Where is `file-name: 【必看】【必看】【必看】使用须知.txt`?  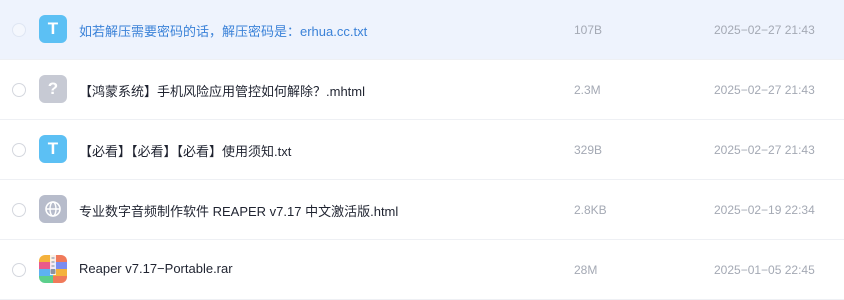
file-name: 【必看】【必看】【必看】使用须知.txt is located at coordinates (185, 150).